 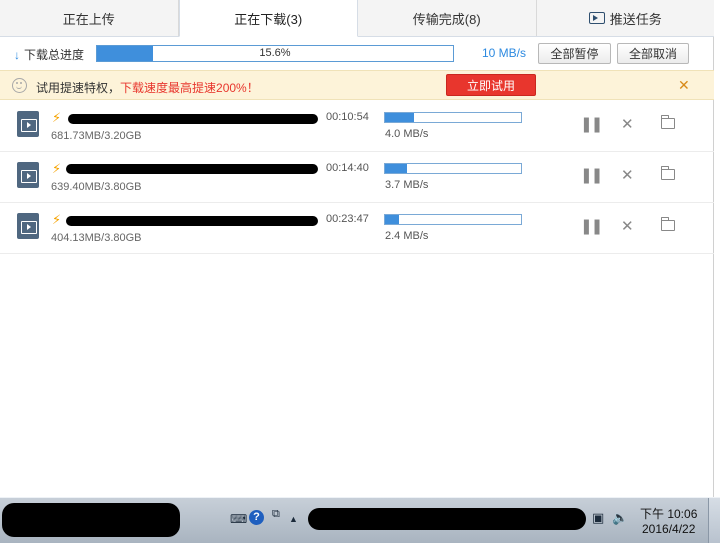 I want to click on tab-label: 推送任务, so click(x=635, y=19).